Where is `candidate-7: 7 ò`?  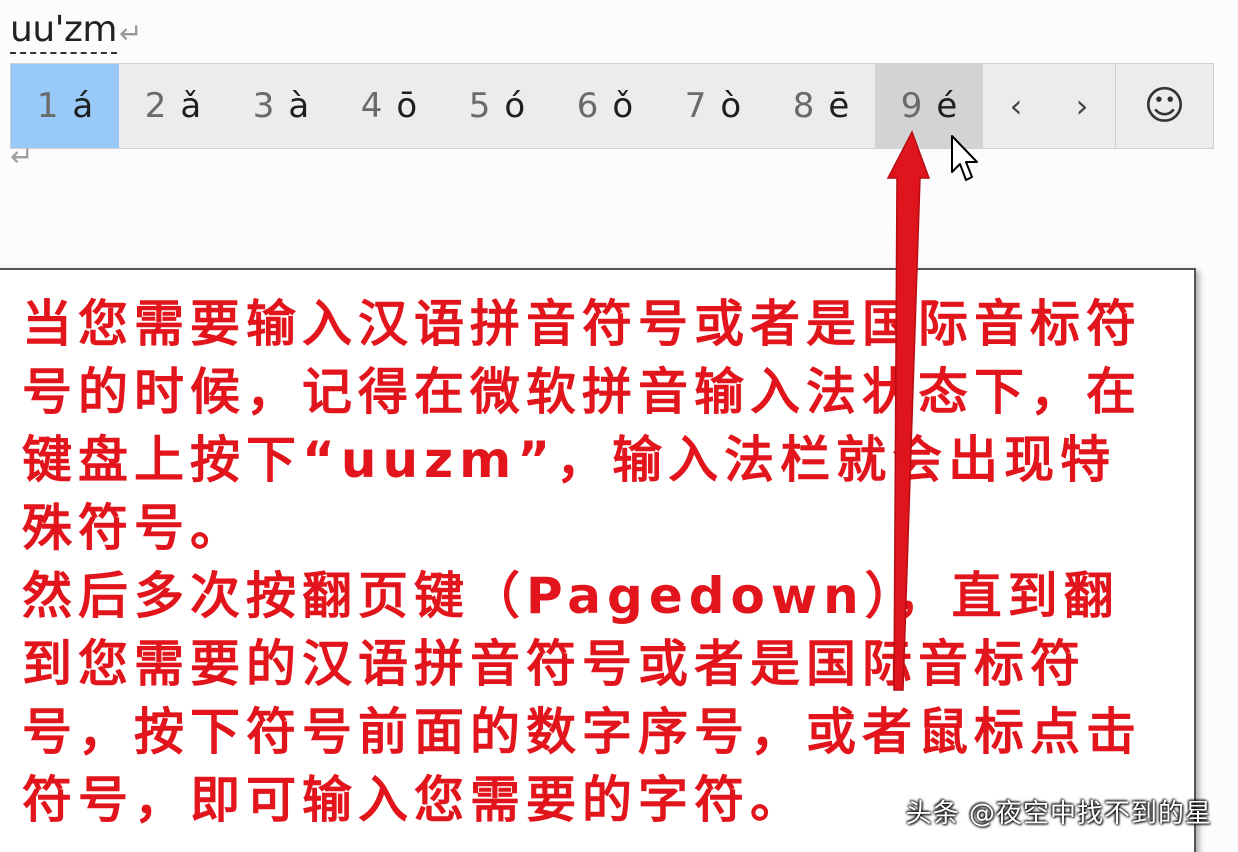 candidate-7: 7 ò is located at coordinates (713, 106).